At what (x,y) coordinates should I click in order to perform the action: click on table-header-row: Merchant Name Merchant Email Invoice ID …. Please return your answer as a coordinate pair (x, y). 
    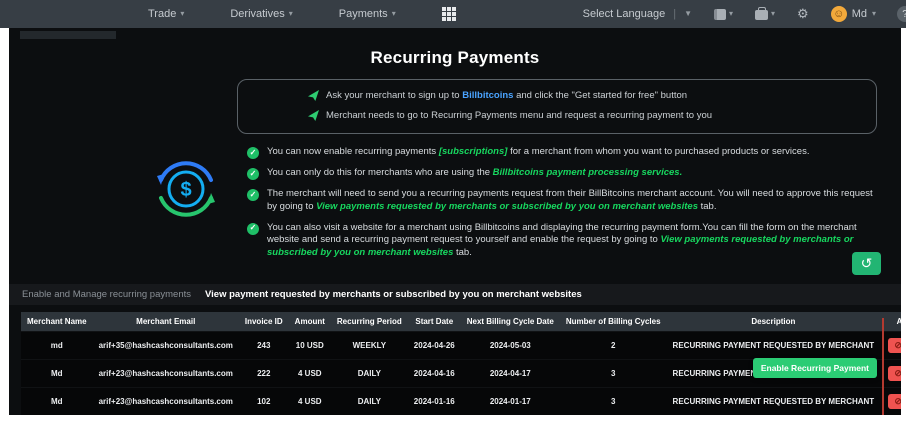
    Looking at the image, I should click on (461, 321).